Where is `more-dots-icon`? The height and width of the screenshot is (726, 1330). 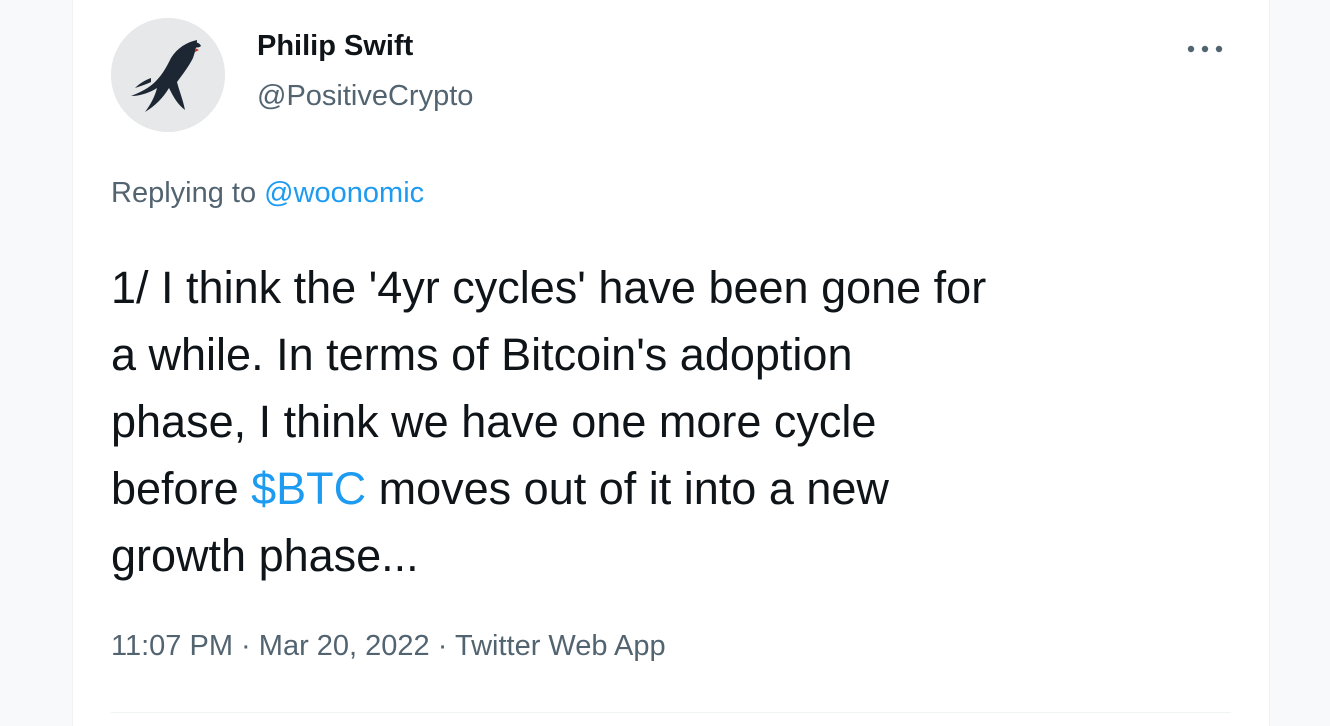 more-dots-icon is located at coordinates (1205, 49).